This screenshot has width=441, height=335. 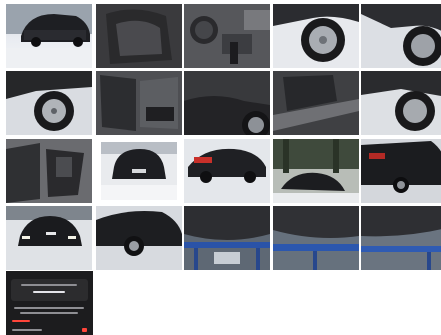 I want to click on dashboard-photo, so click(x=227, y=36).